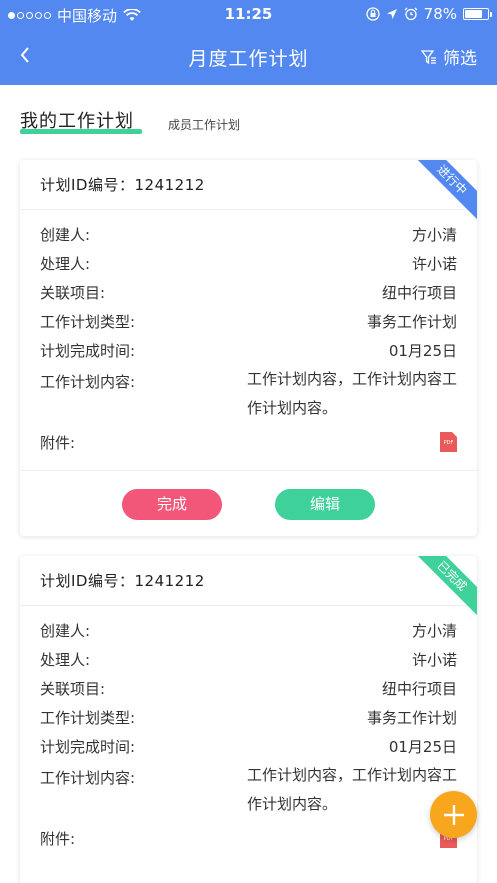 The width and height of the screenshot is (497, 883). I want to click on complete-button: 完成, so click(172, 504).